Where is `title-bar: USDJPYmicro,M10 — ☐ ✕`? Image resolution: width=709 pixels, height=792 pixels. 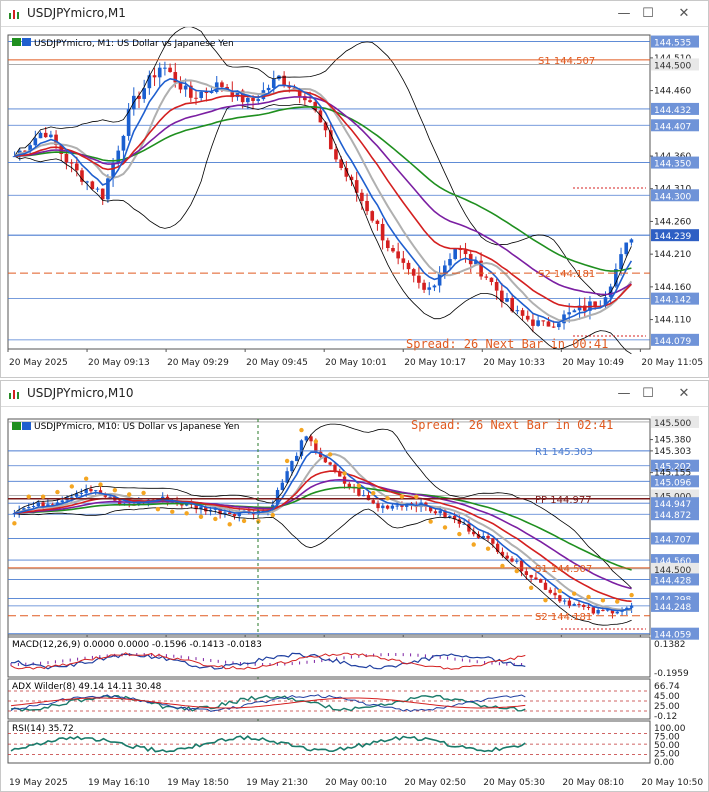 title-bar: USDJPYmicro,M10 — ☐ ✕ is located at coordinates (354, 394).